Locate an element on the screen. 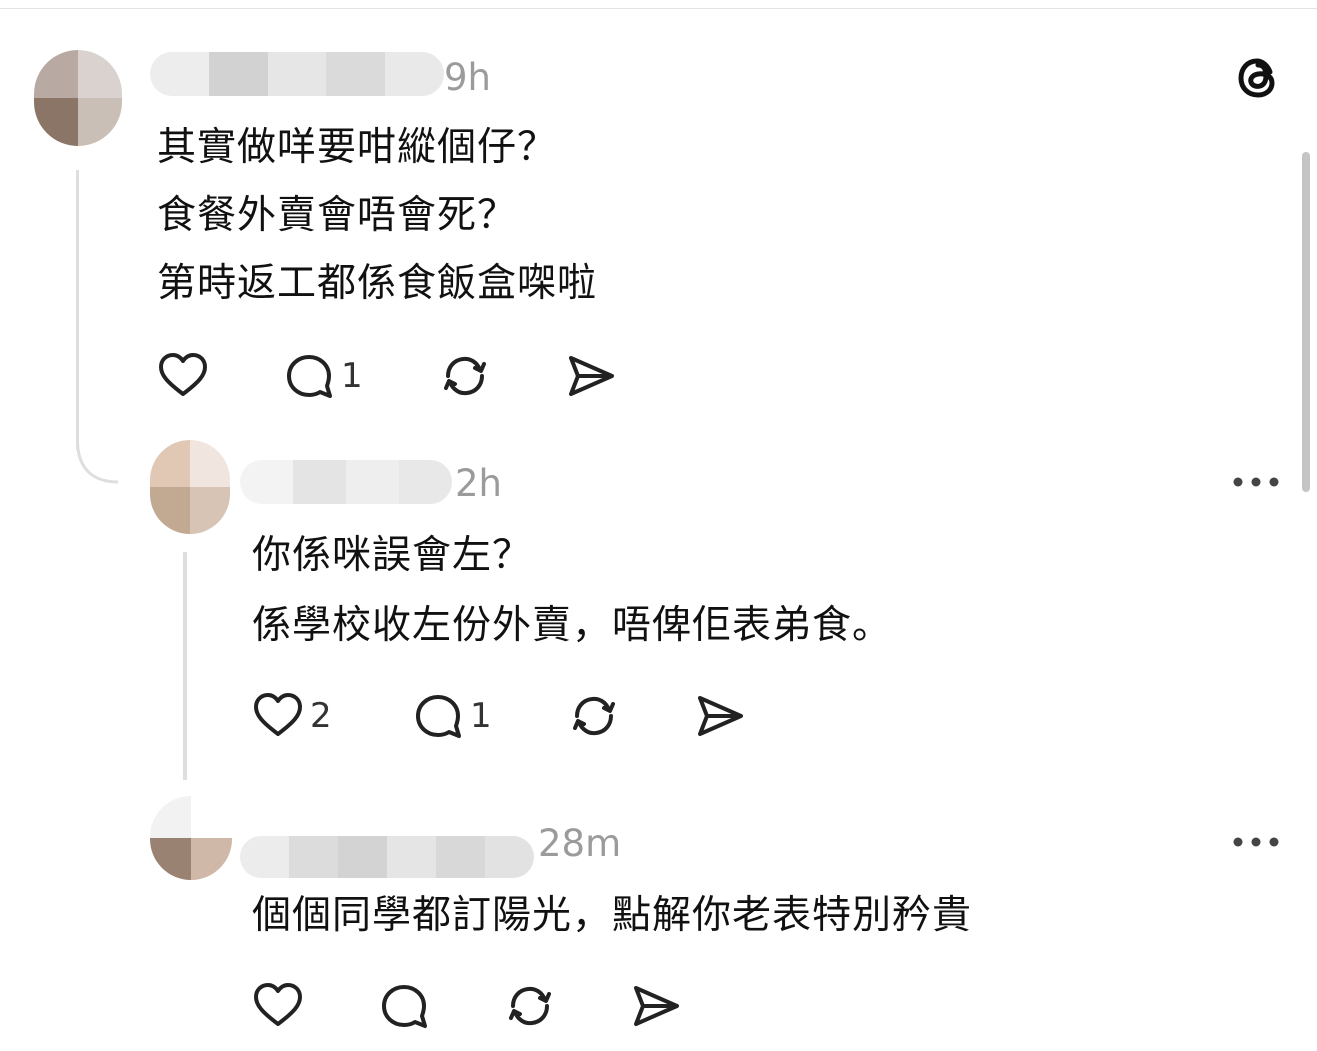  timestamp: 9h is located at coordinates (467, 77).